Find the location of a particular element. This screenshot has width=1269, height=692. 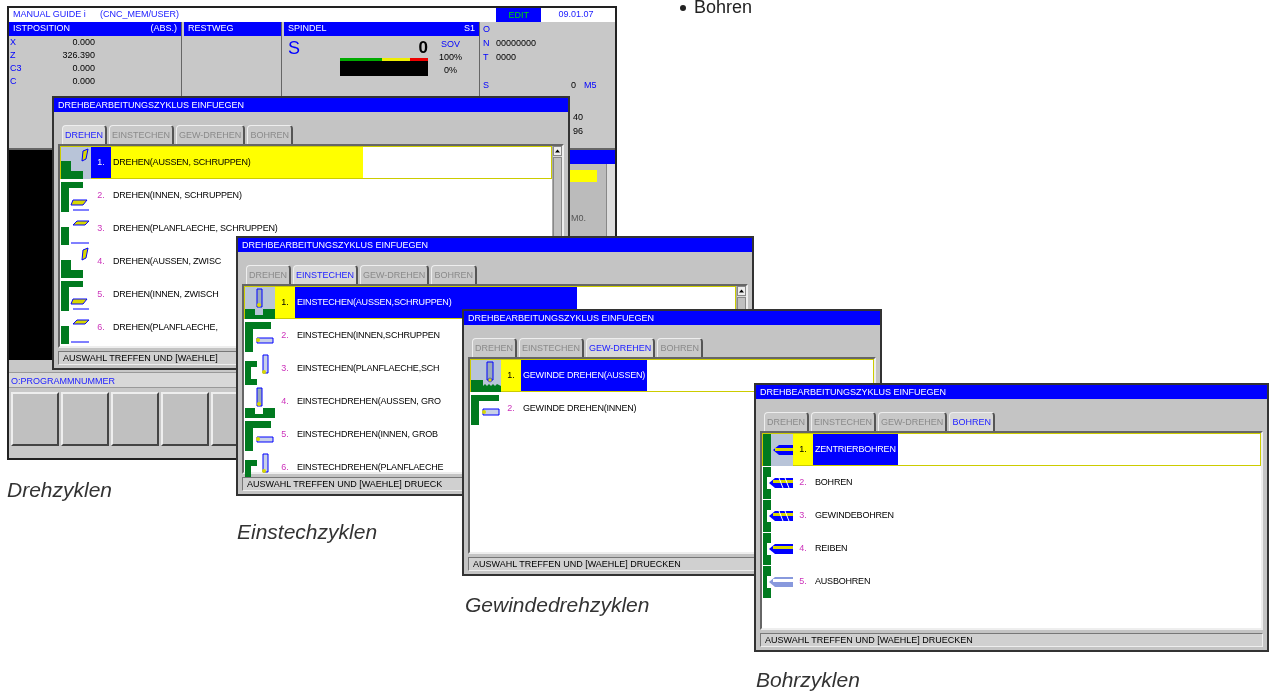

item-label: EINSTECHDREHEN(PLANFLAECHE is located at coordinates (370, 467).